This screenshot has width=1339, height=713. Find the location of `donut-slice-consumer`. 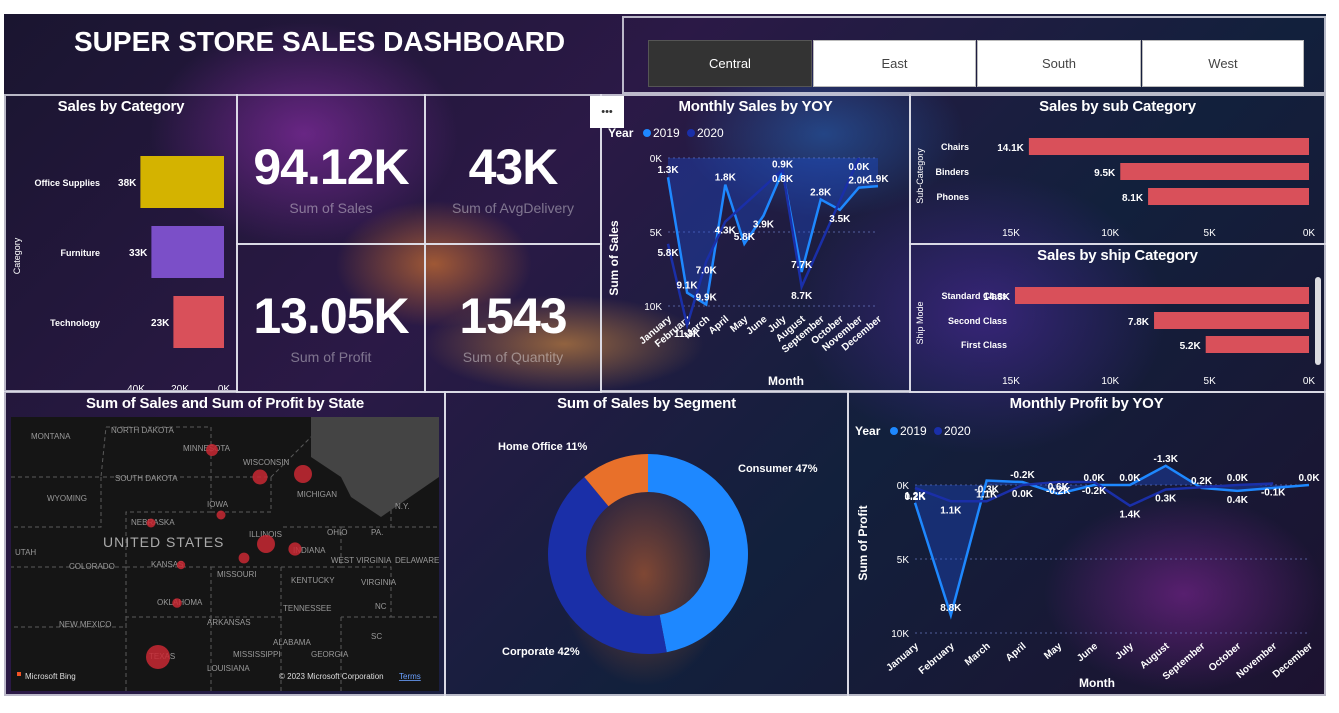

donut-slice-consumer is located at coordinates (698, 553).